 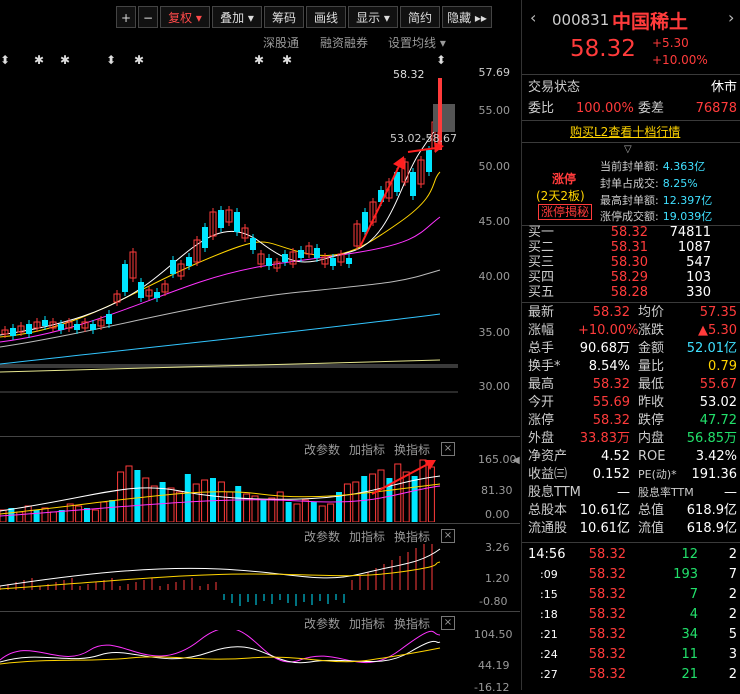 What do you see at coordinates (494, 386) in the screenshot?
I see `axis-tick: 30.00` at bounding box center [494, 386].